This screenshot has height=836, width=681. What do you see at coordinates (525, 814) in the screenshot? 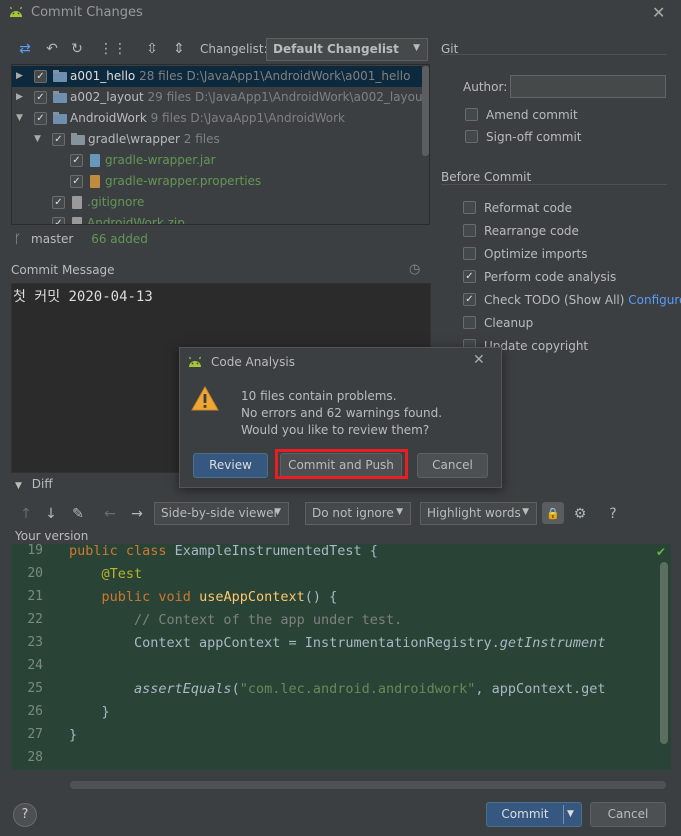
I see `commit-label: Commit` at bounding box center [525, 814].